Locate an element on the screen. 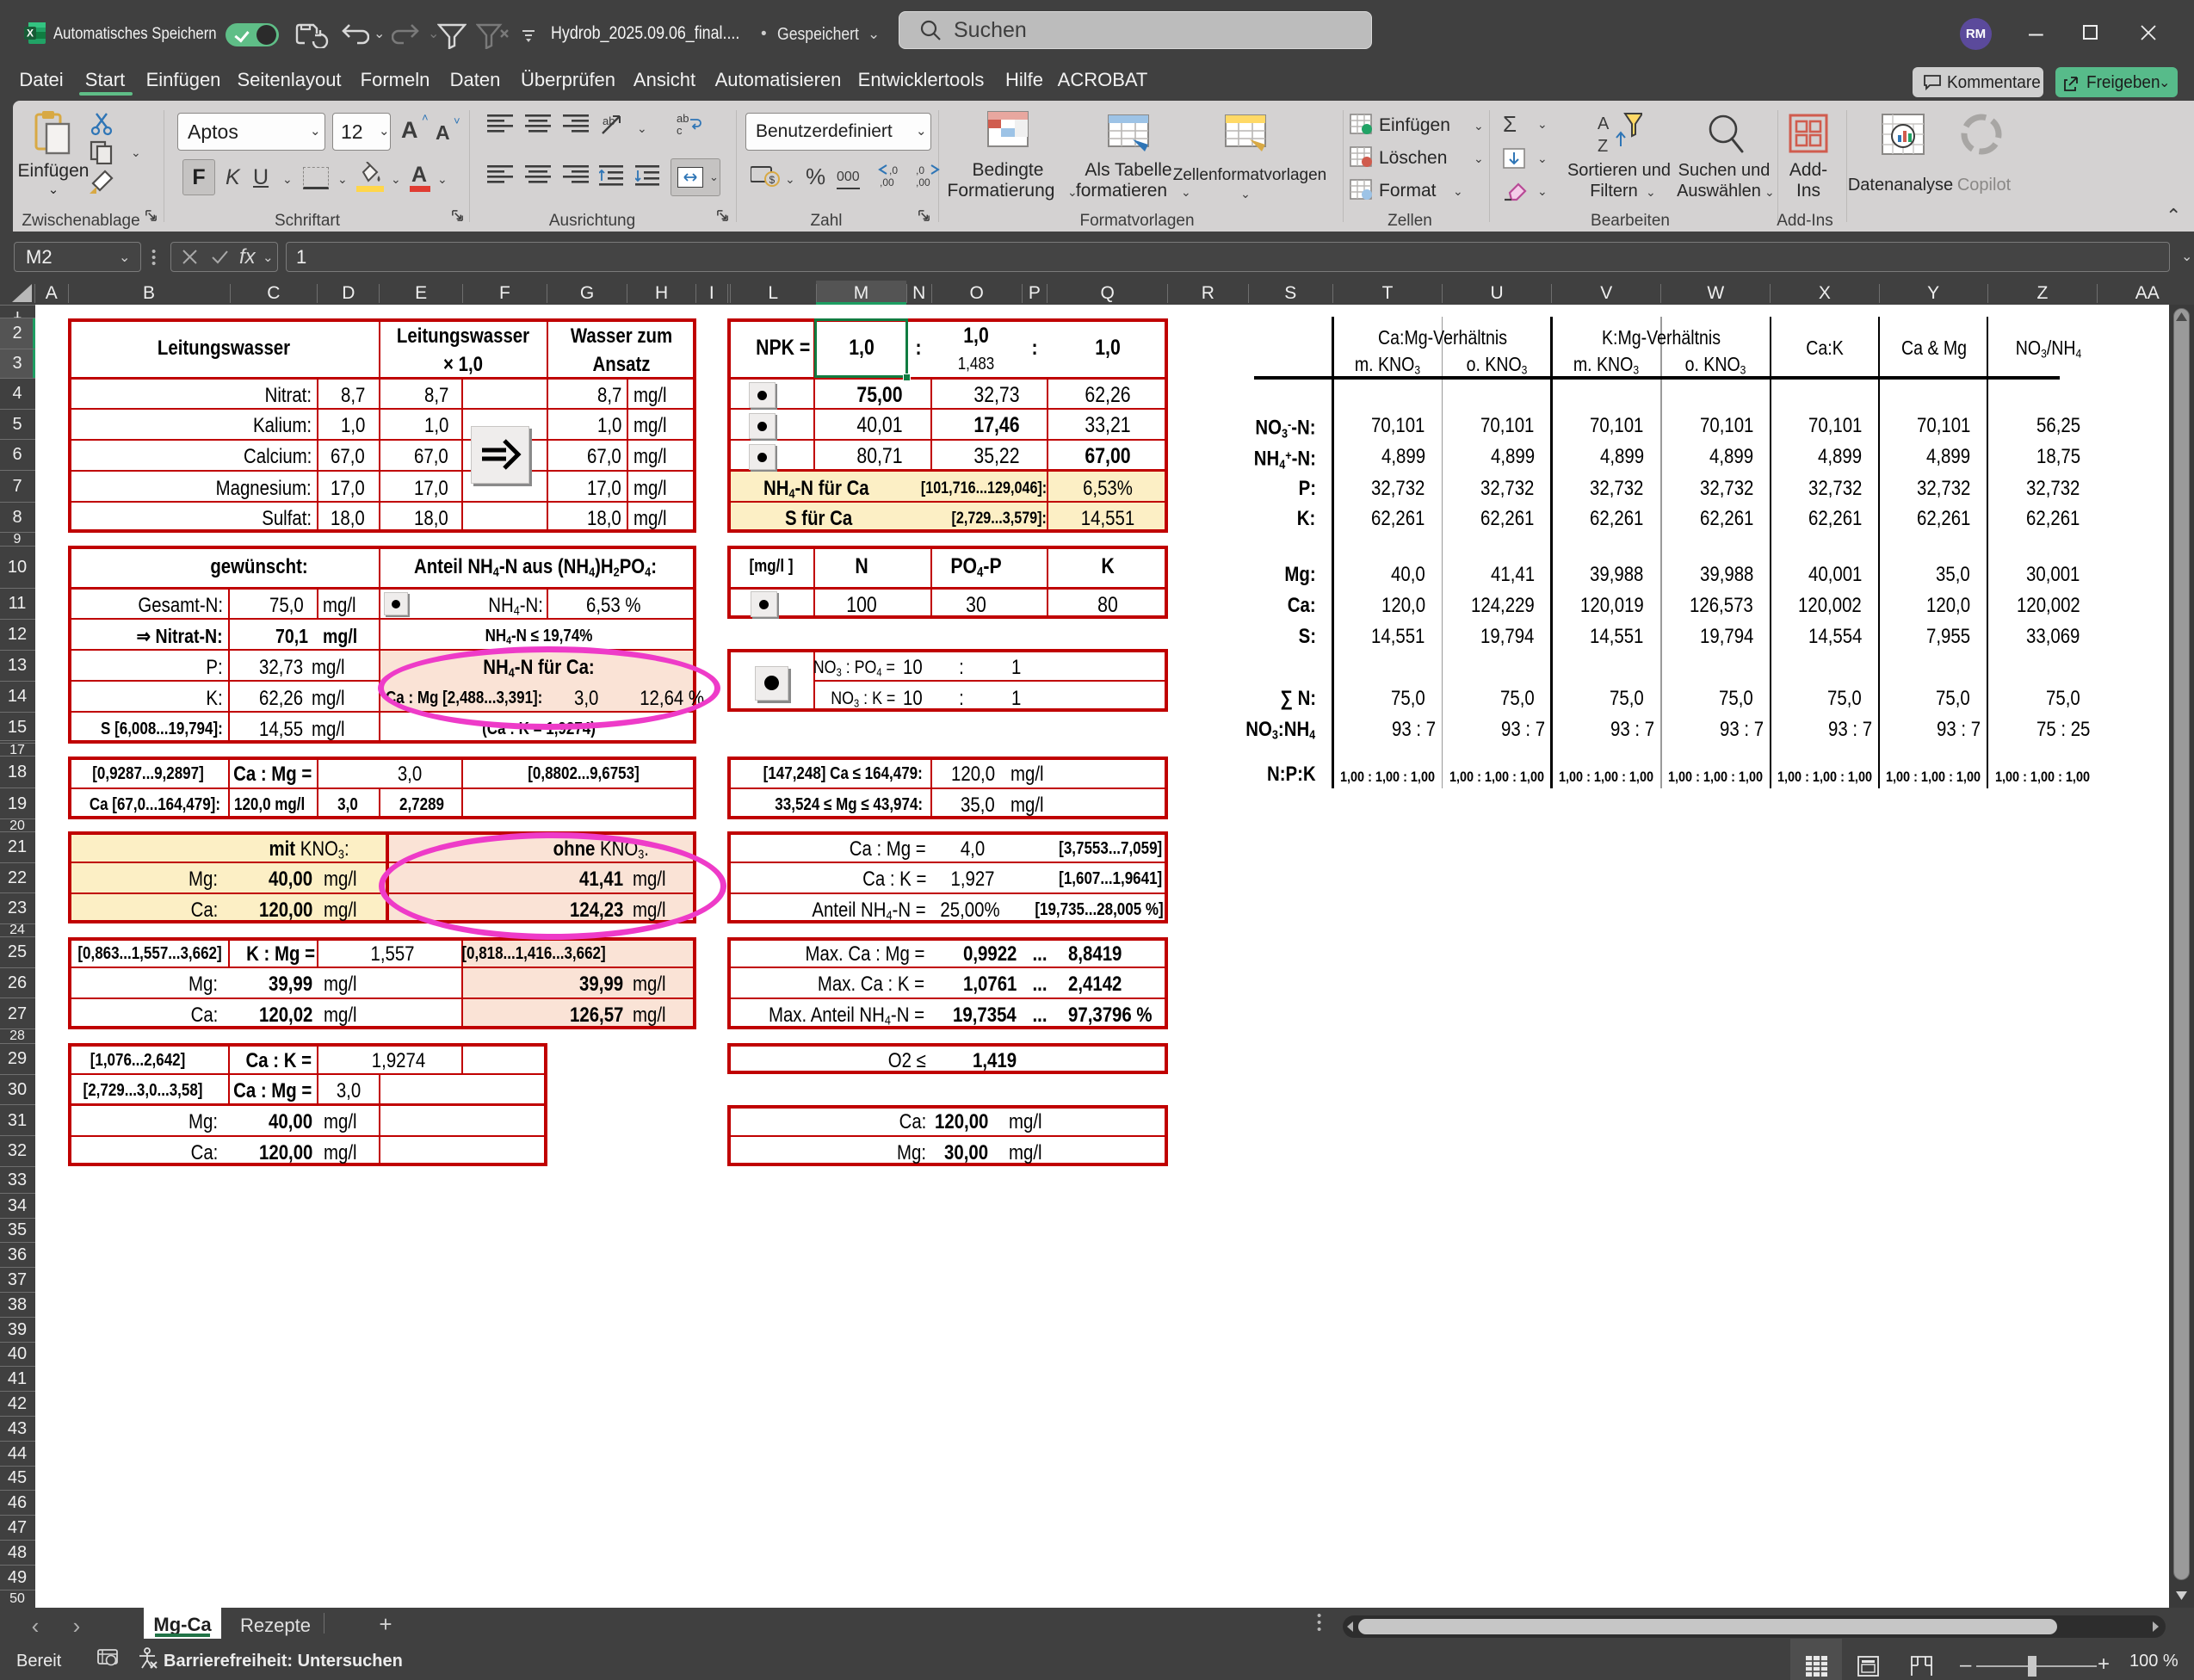 This screenshot has width=2194, height=1680. svg-text: Z is located at coordinates (1603, 146).